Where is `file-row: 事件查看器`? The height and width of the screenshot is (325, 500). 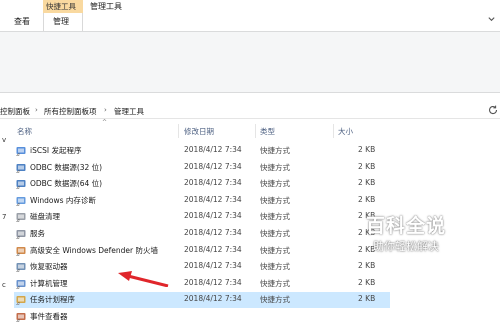
file-row: 事件查看器 is located at coordinates (202, 317).